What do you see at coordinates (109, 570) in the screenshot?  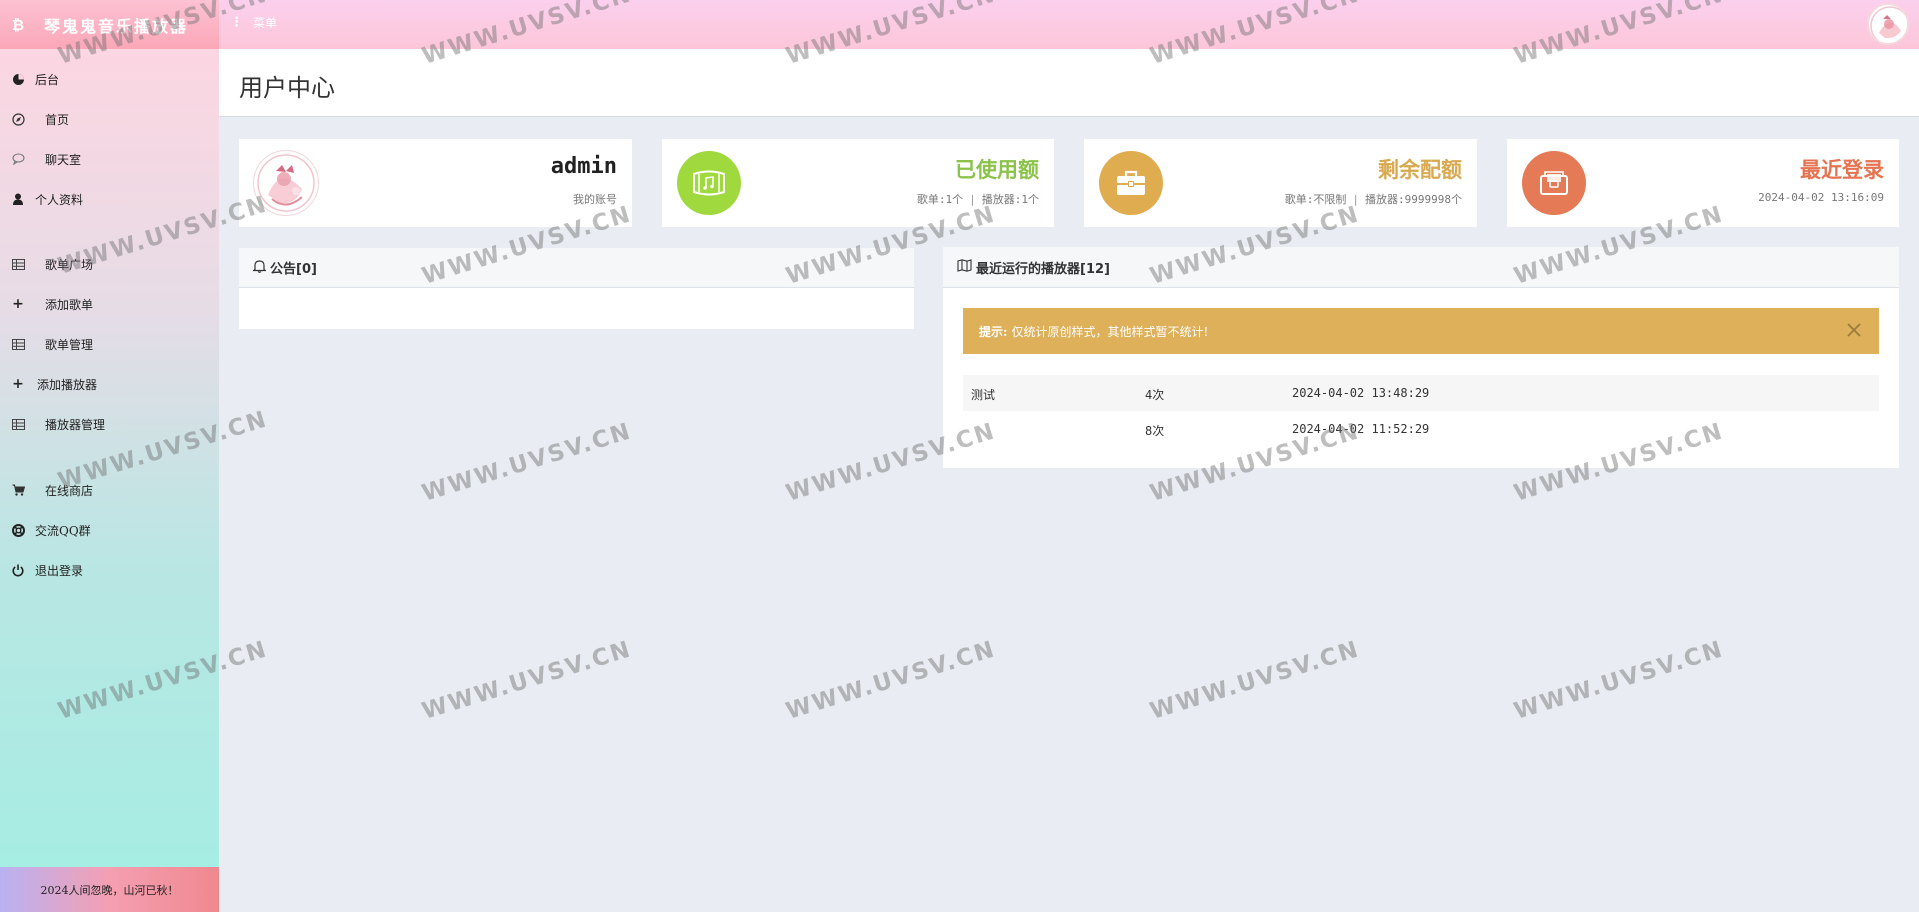 I see `sidebar-item-logout: 退出登录` at bounding box center [109, 570].